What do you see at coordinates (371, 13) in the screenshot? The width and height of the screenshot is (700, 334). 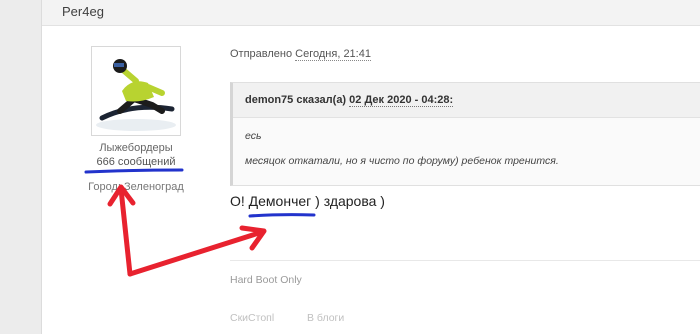 I see `post-header: Per4eg` at bounding box center [371, 13].